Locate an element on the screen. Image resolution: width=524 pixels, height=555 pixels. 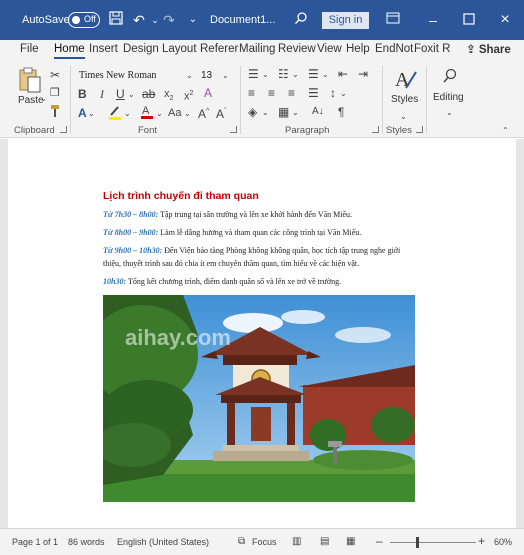
maximize-icon is located at coordinates (469, 20).